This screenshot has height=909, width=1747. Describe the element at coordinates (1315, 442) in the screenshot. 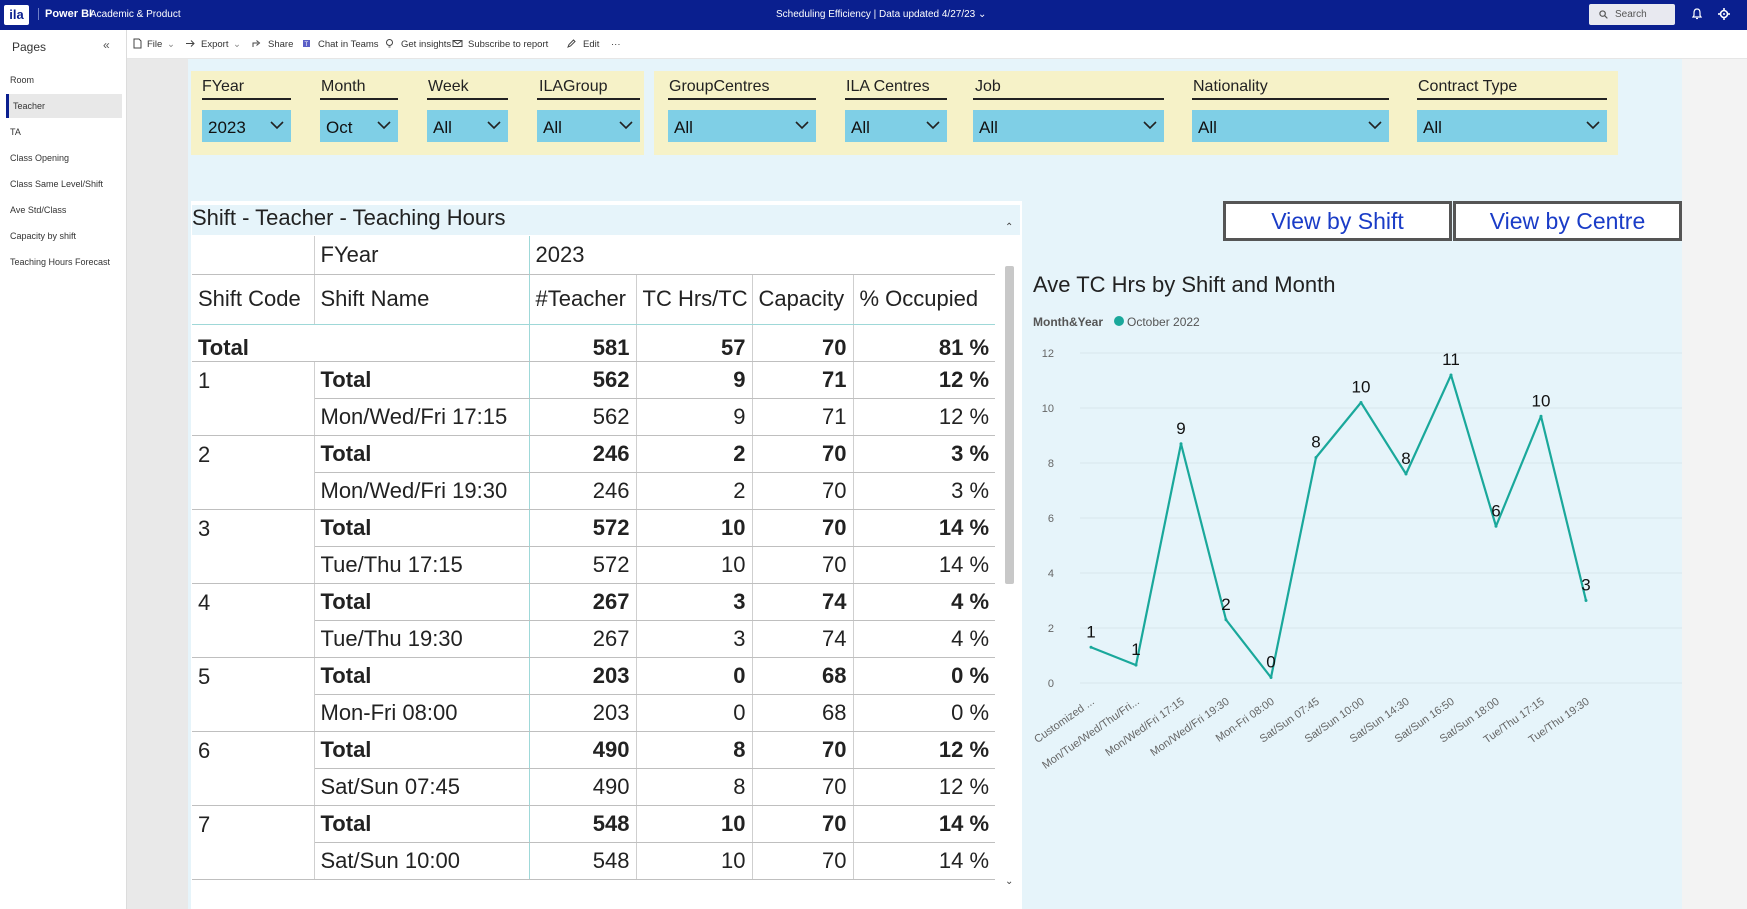

I see `data-label: 8` at that location.